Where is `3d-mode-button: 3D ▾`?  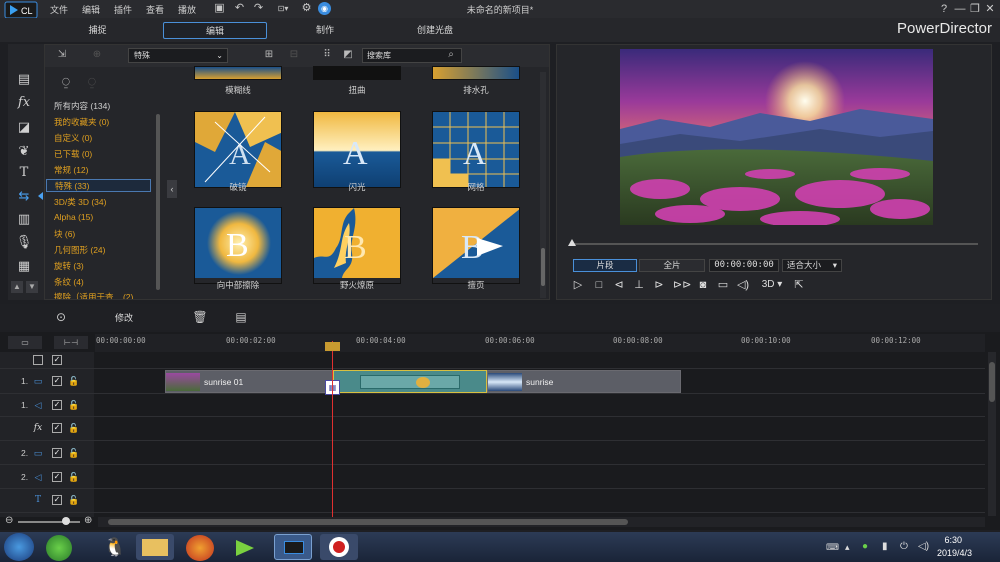
3d-mode-button: 3D ▾ is located at coordinates (772, 285).